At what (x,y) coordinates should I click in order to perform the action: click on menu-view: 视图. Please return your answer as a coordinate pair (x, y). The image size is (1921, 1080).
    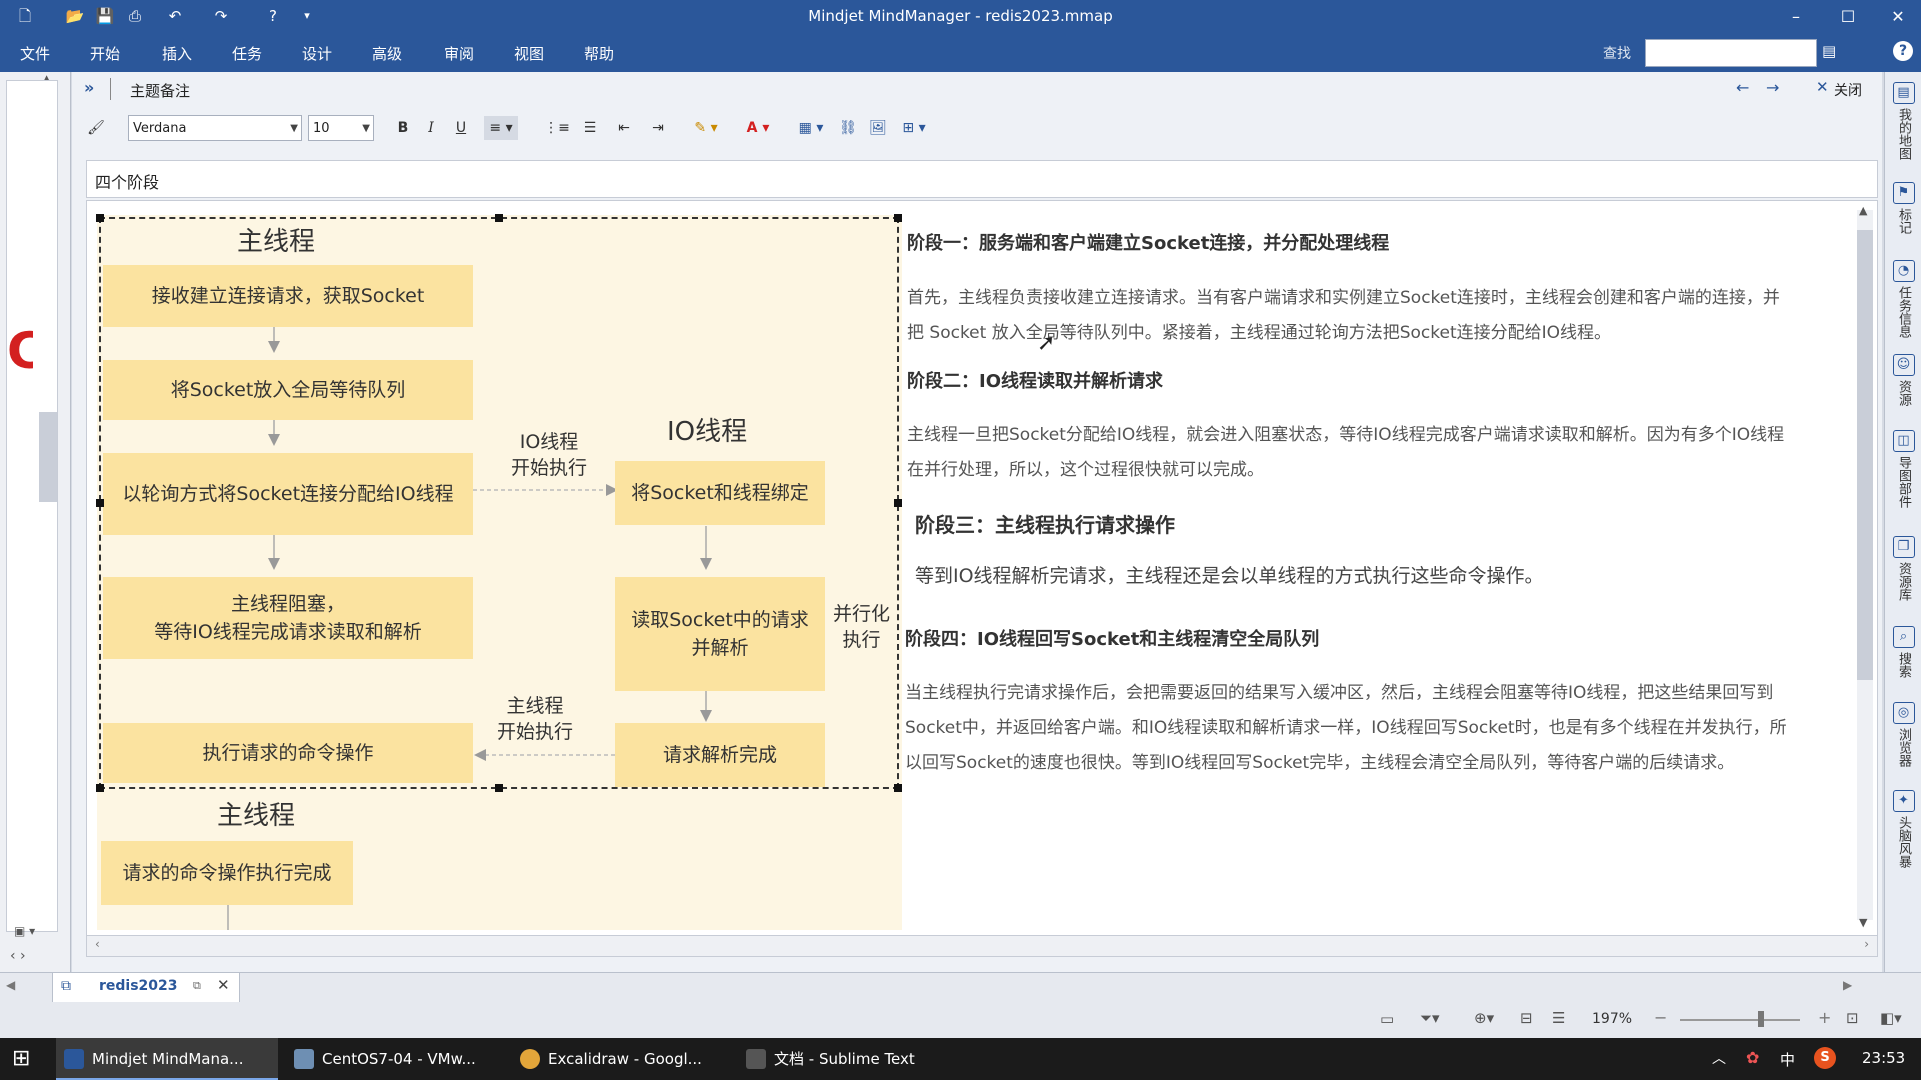
    Looking at the image, I should click on (529, 53).